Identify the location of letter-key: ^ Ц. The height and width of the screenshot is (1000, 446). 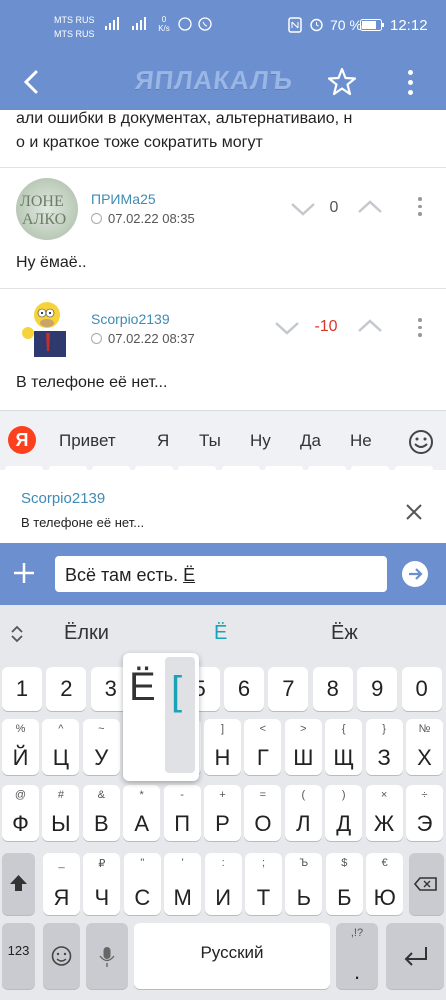
(61, 747).